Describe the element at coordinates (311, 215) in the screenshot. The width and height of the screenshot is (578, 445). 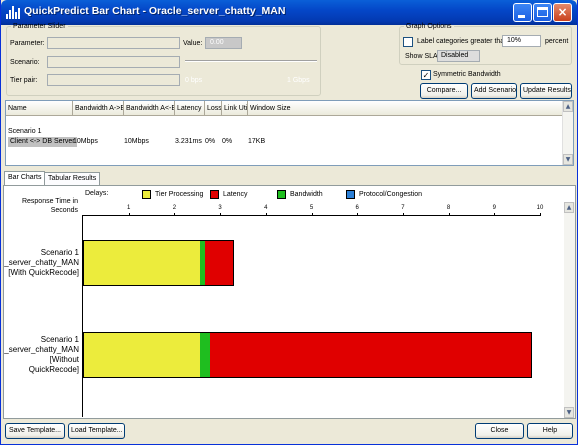
I see `x-axis-line` at that location.